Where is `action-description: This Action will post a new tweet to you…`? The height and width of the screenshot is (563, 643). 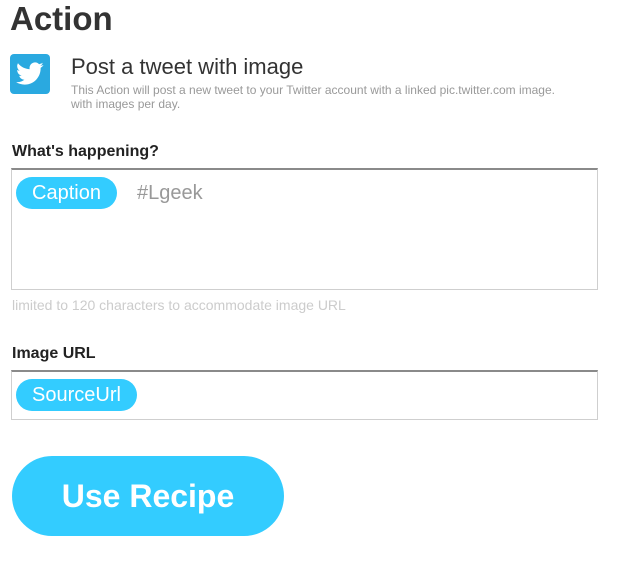
action-description: This Action will post a new tweet to you… is located at coordinates (357, 97).